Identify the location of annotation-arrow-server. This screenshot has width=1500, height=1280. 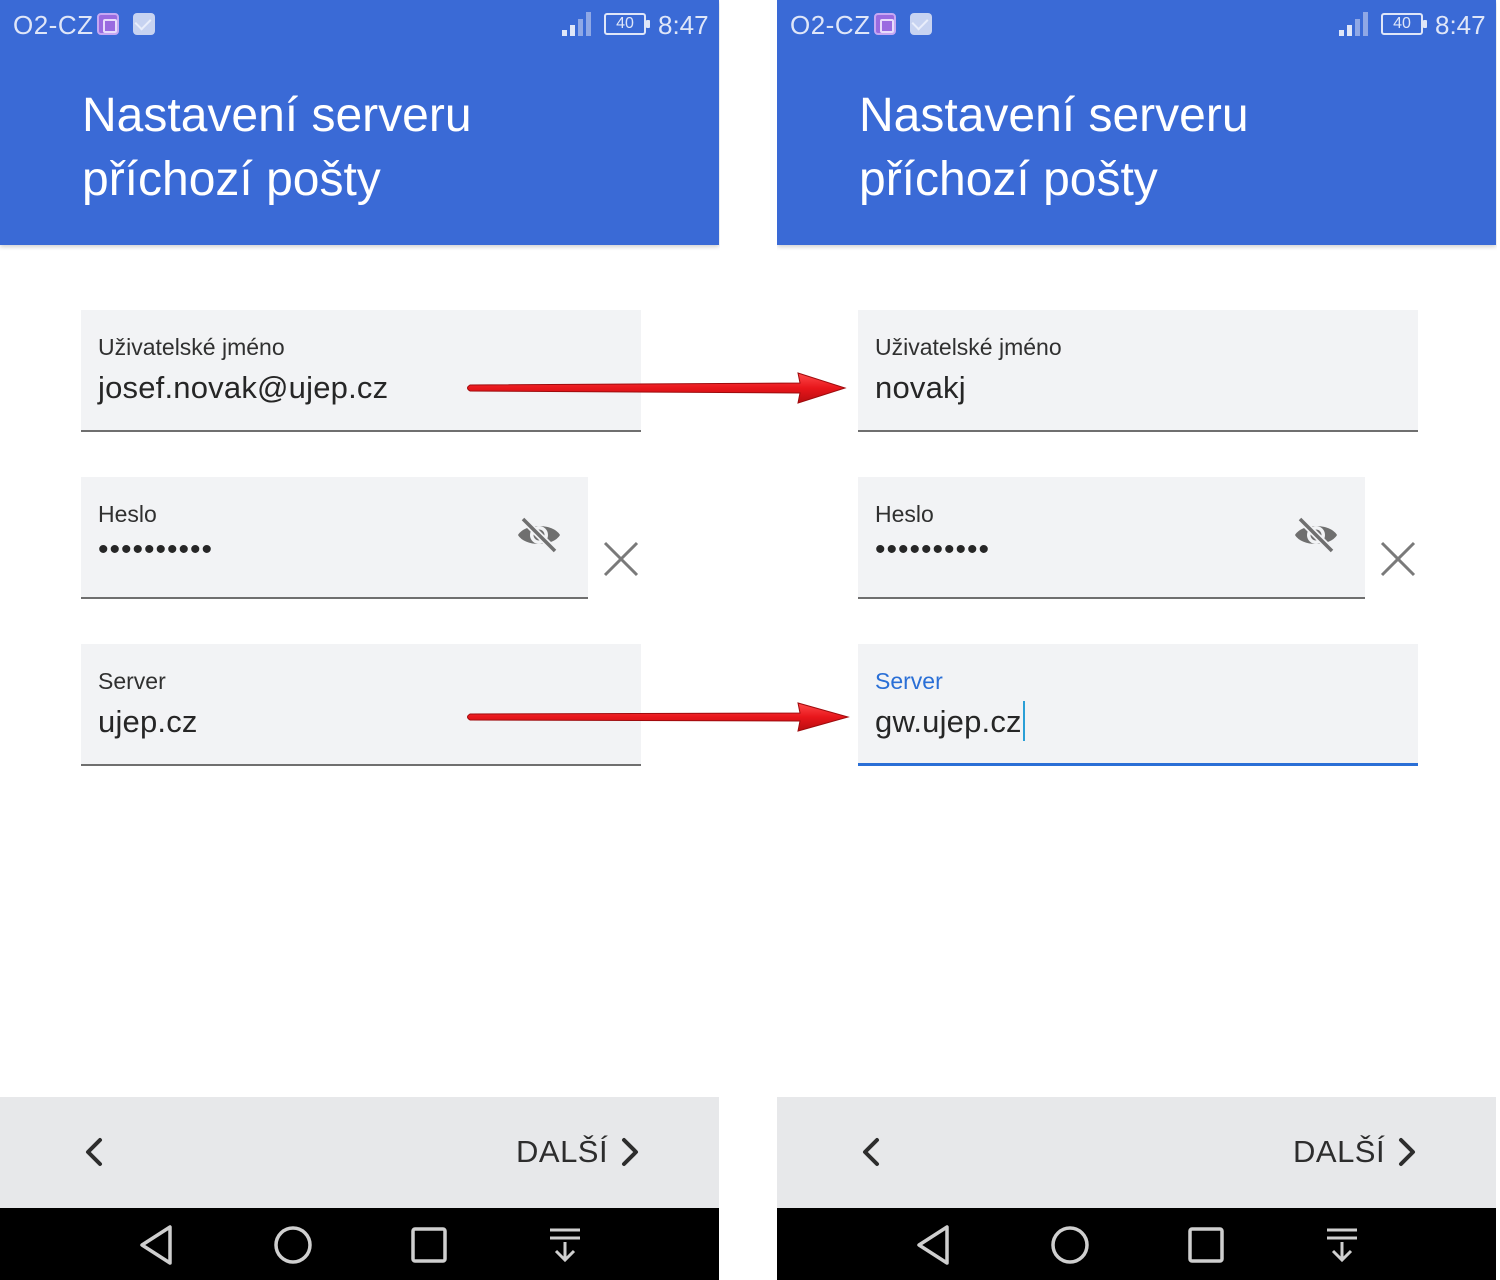
(658, 717).